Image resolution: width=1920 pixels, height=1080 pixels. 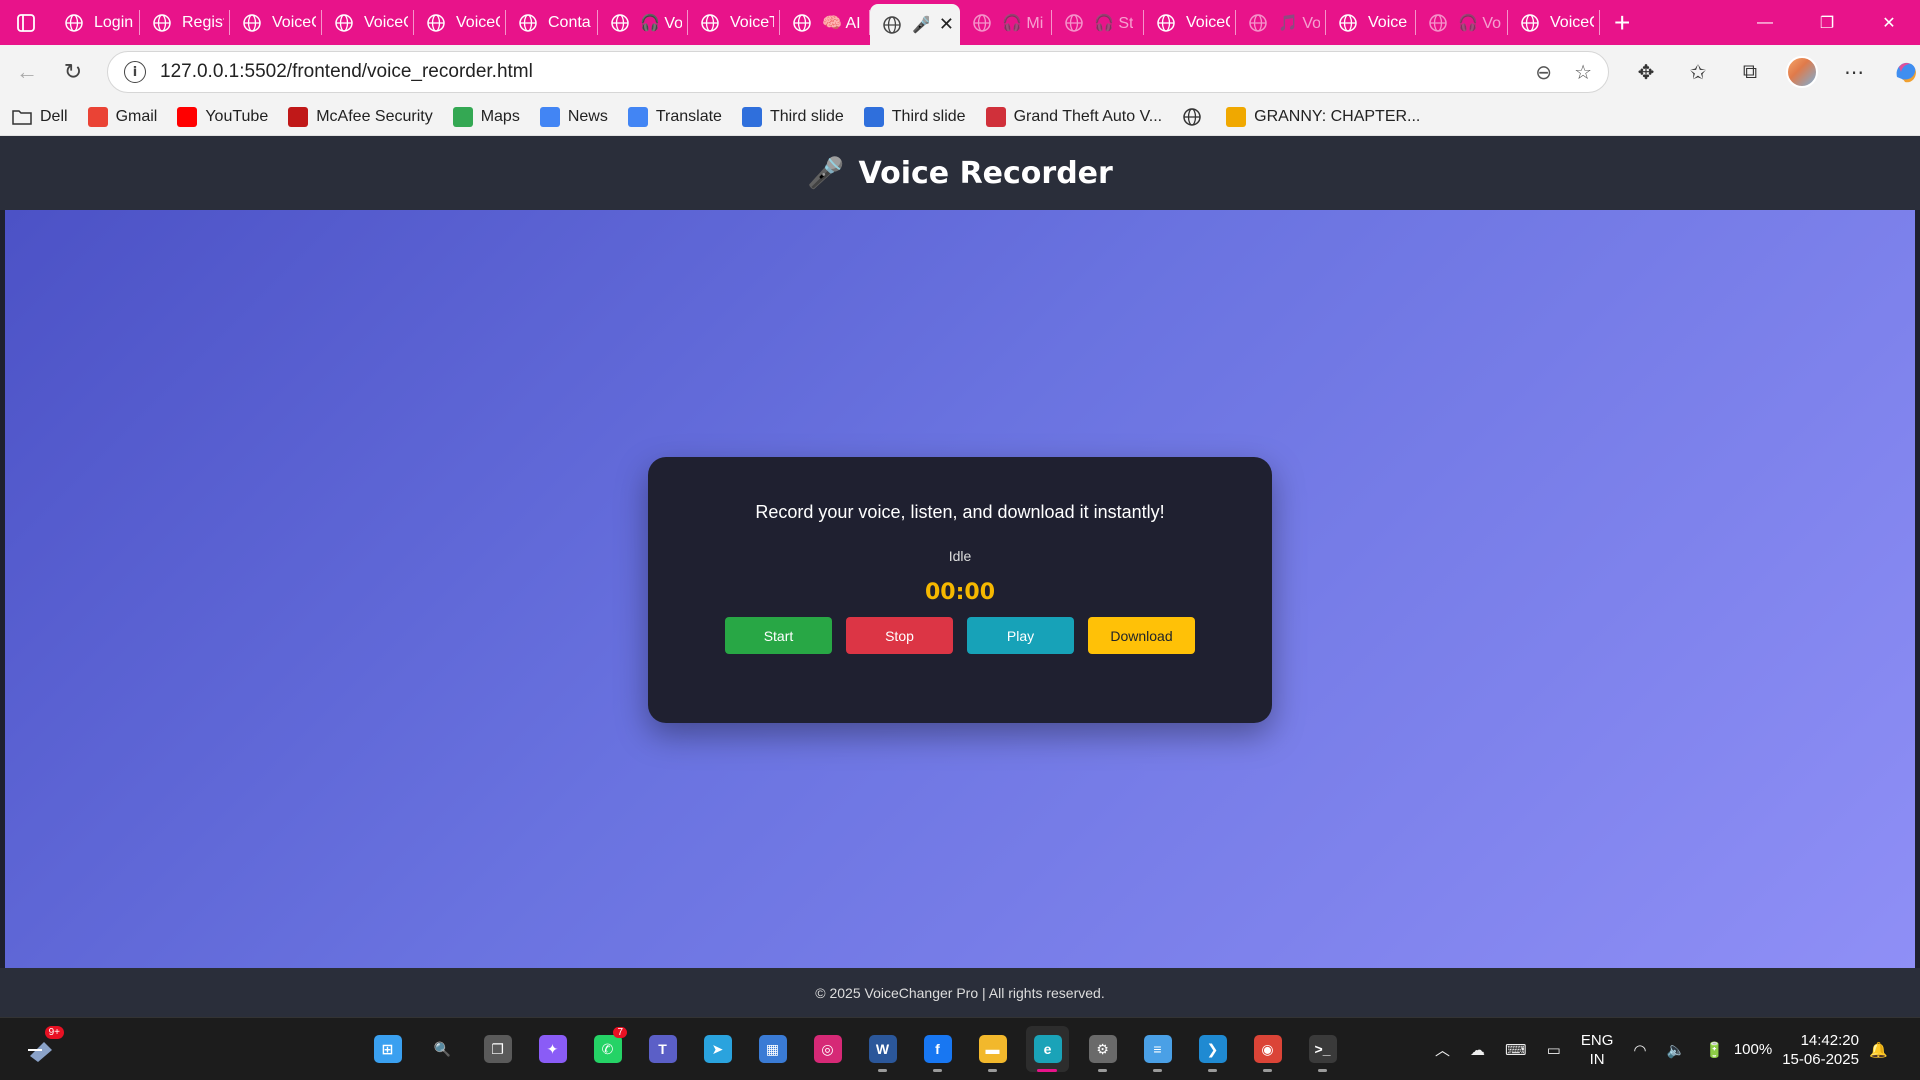 What do you see at coordinates (203, 22) in the screenshot?
I see `tab-title: Regist` at bounding box center [203, 22].